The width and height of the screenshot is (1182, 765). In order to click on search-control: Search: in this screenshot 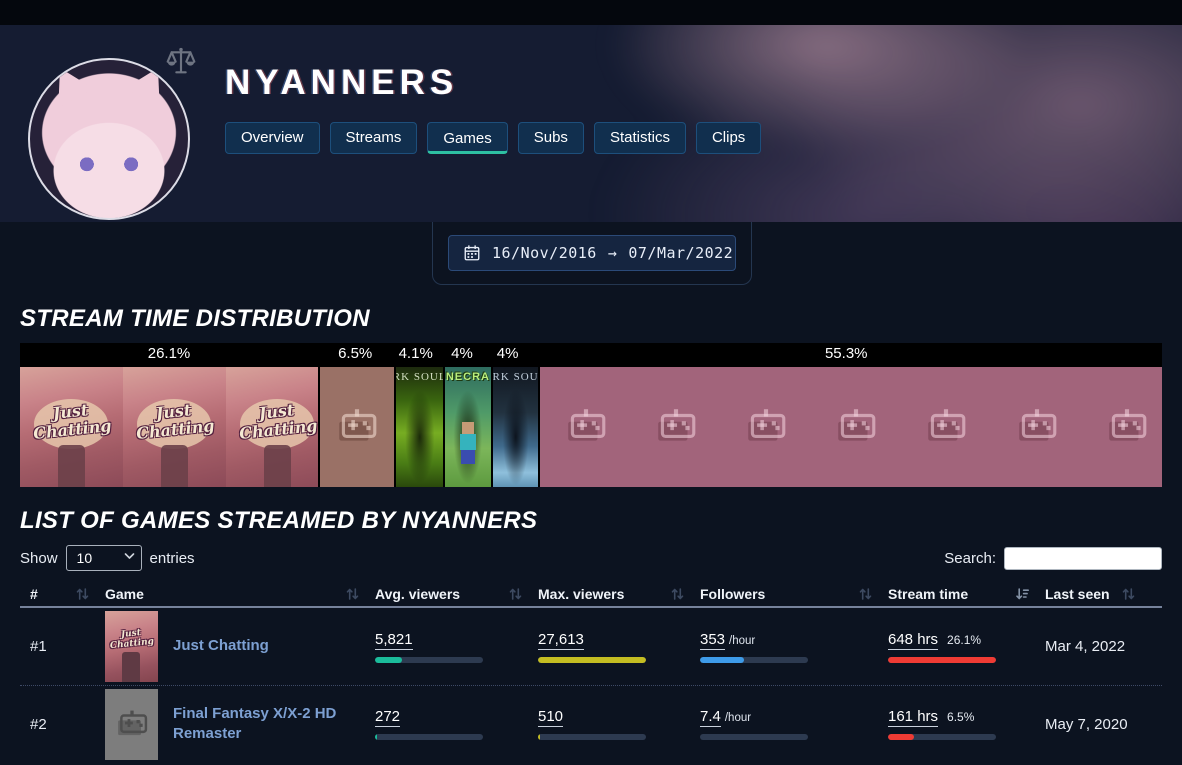, I will do `click(1053, 558)`.